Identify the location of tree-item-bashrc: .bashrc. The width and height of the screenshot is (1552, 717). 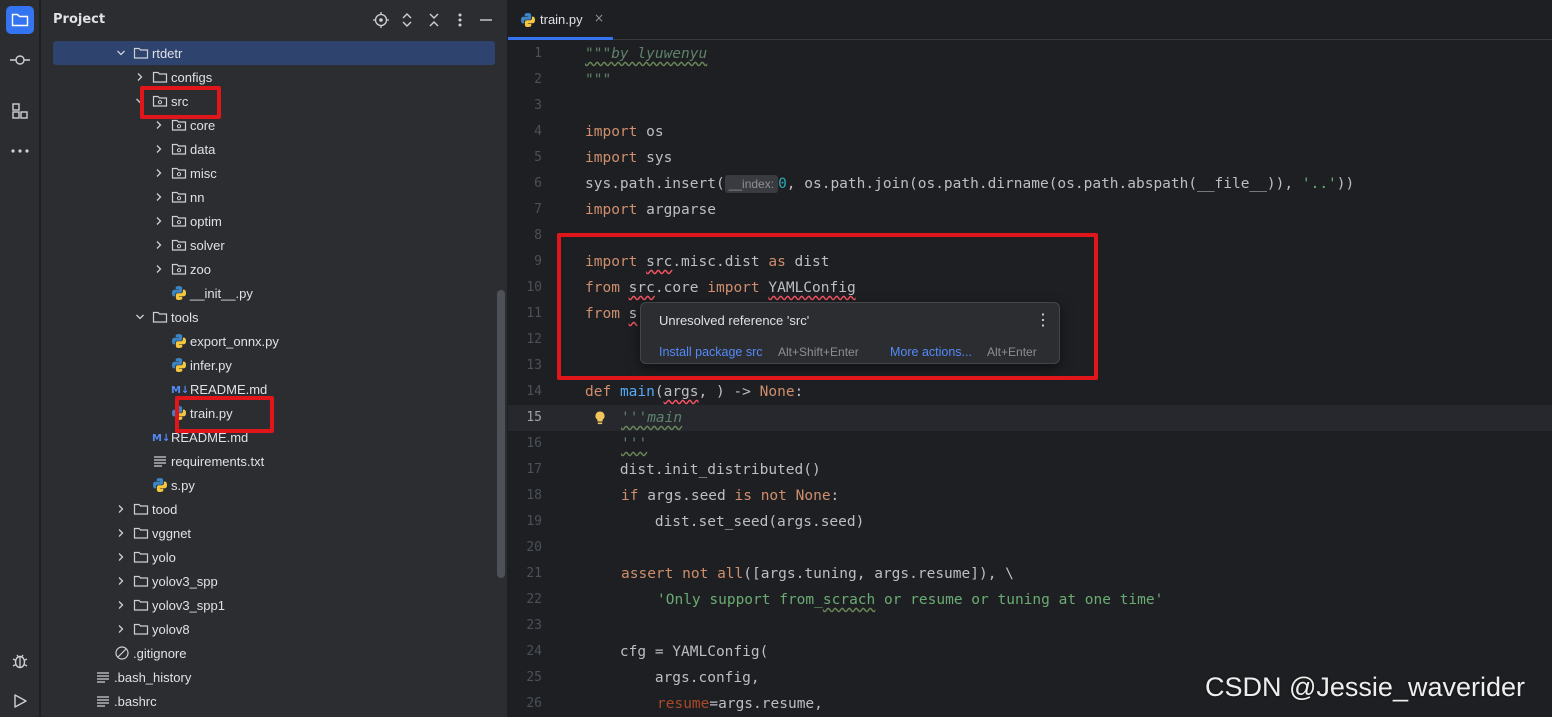
(268, 701).